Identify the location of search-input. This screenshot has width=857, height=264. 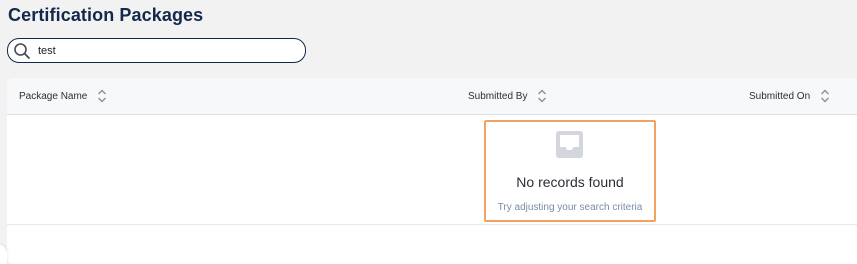
(168, 50).